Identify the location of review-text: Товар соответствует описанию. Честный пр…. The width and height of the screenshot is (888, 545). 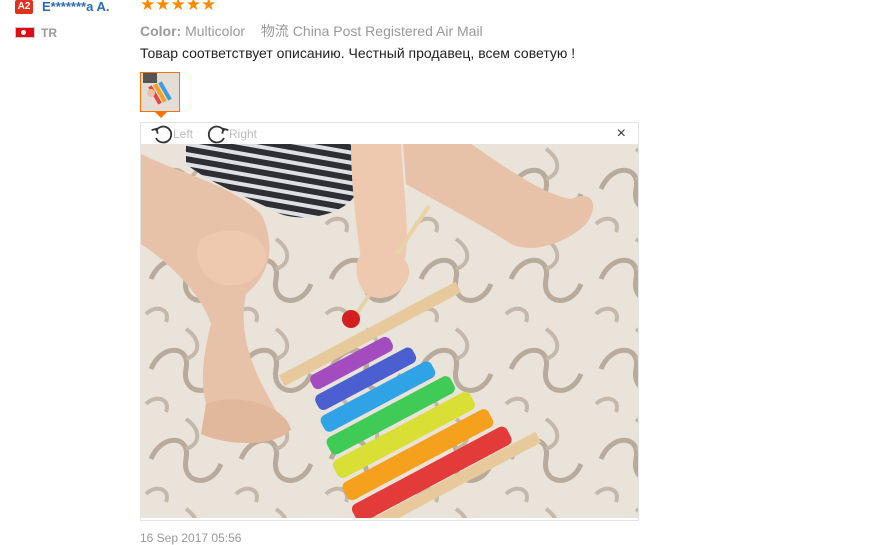
(358, 53).